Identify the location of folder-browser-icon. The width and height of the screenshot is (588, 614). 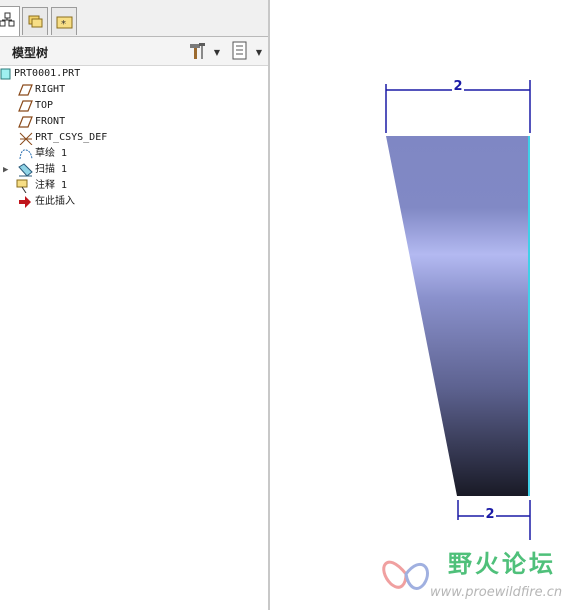
(35, 21).